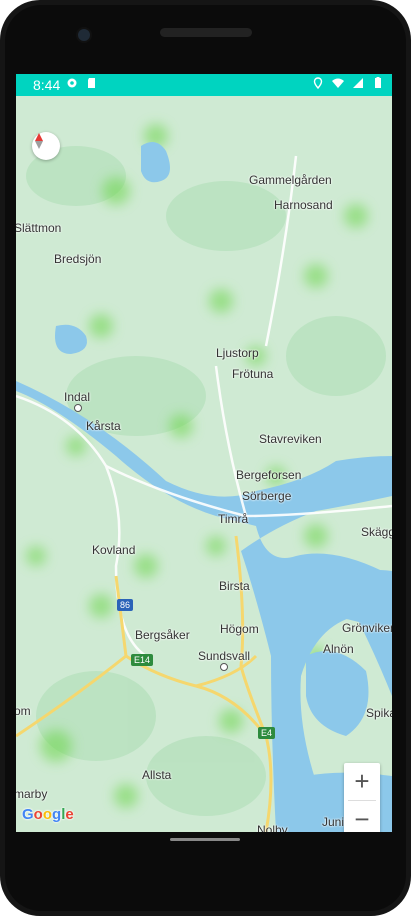 The width and height of the screenshot is (411, 916). I want to click on zoom-out-button: −, so click(362, 817).